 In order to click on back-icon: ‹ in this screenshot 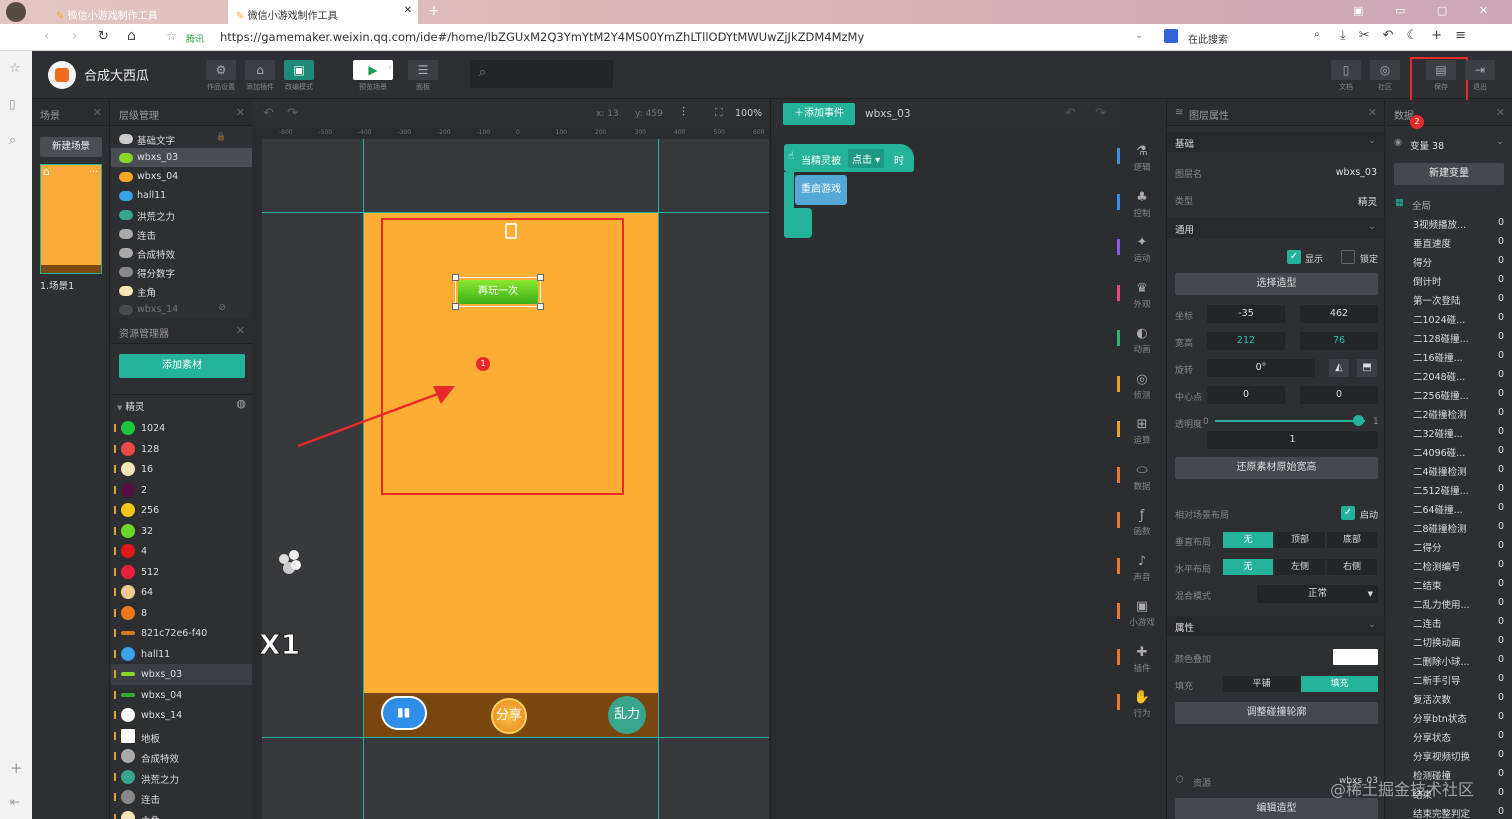, I will do `click(46, 36)`.